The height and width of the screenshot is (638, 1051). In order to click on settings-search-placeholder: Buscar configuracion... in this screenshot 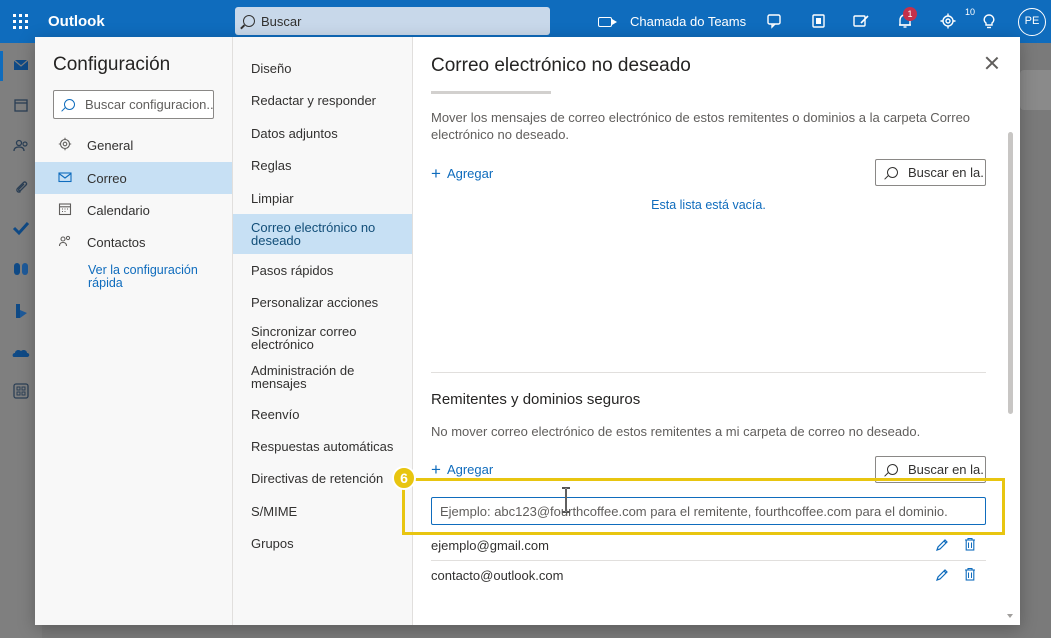, I will do `click(149, 104)`.